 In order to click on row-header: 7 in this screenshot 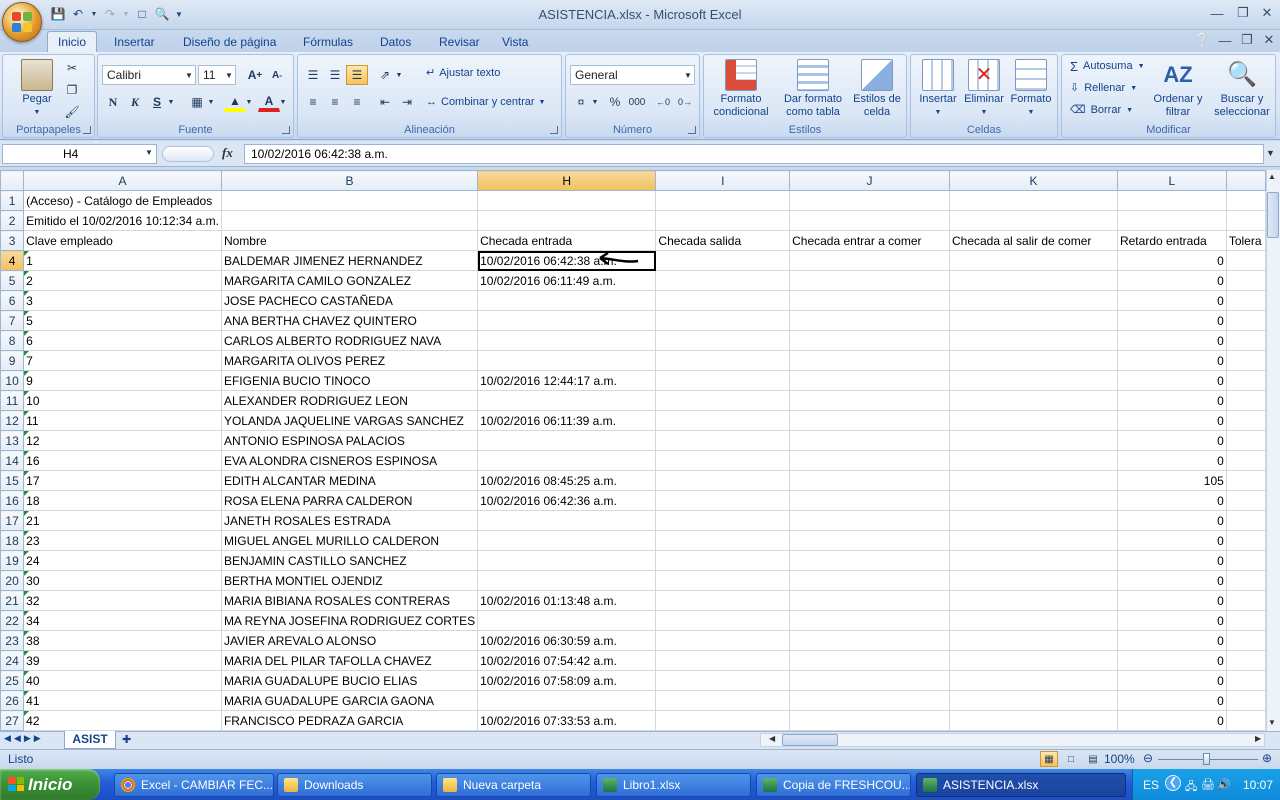, I will do `click(12, 320)`.